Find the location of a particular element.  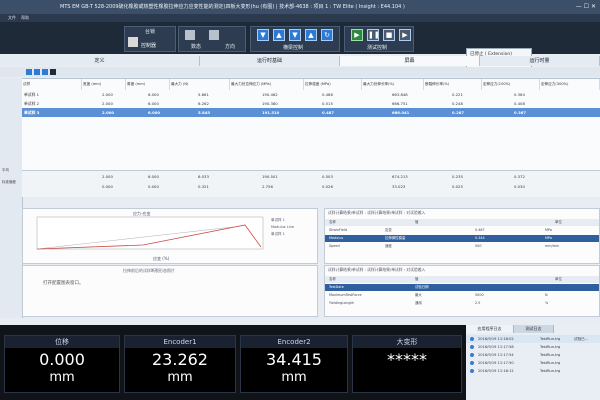

log-time: 2016/9/19 11:17:58 is located at coordinates (496, 347).